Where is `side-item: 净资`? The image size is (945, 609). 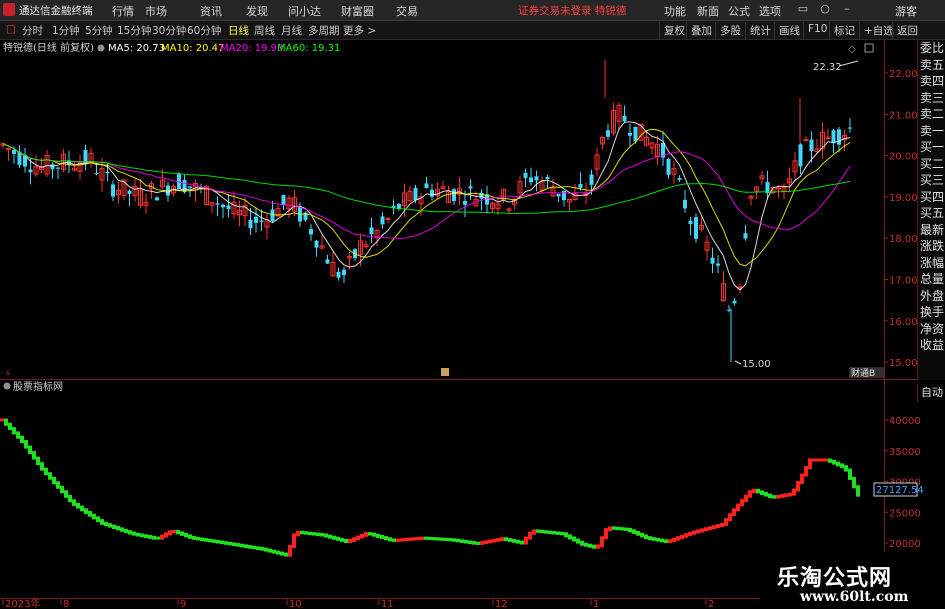 side-item: 净资 is located at coordinates (931, 329).